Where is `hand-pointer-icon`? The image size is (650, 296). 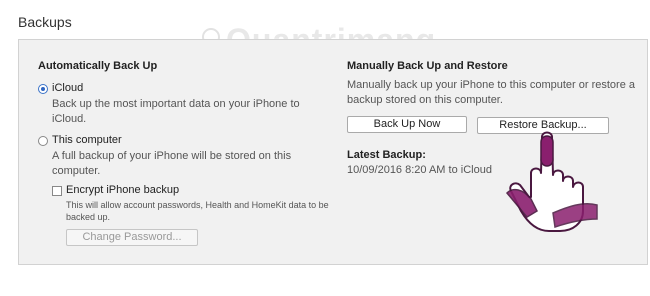 hand-pointer-icon is located at coordinates (551, 181).